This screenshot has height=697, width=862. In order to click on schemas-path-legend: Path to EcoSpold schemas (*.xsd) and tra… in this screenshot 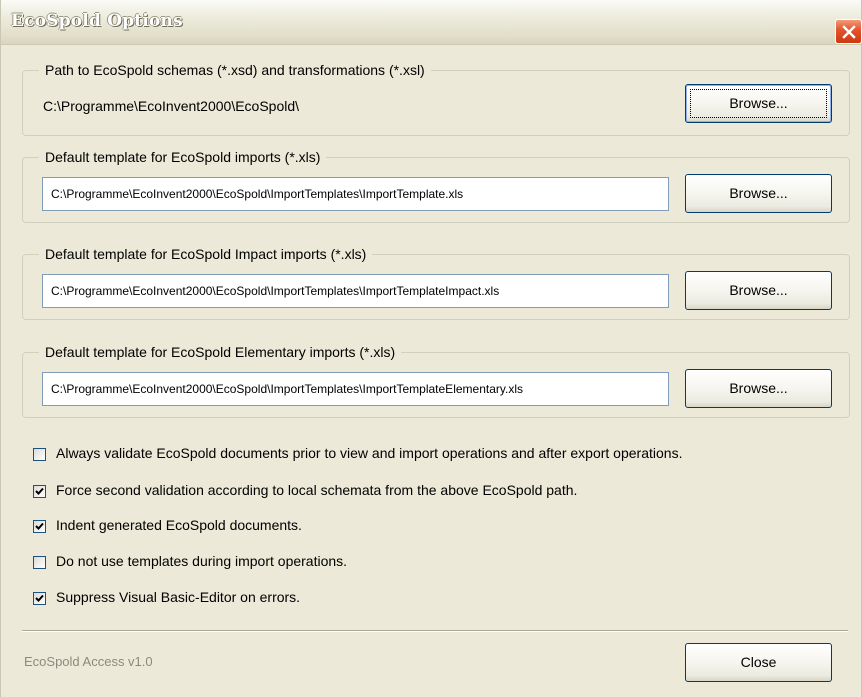, I will do `click(235, 70)`.